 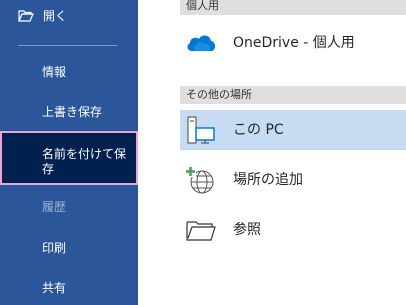 I want to click on location-browse: 参照, so click(x=293, y=230).